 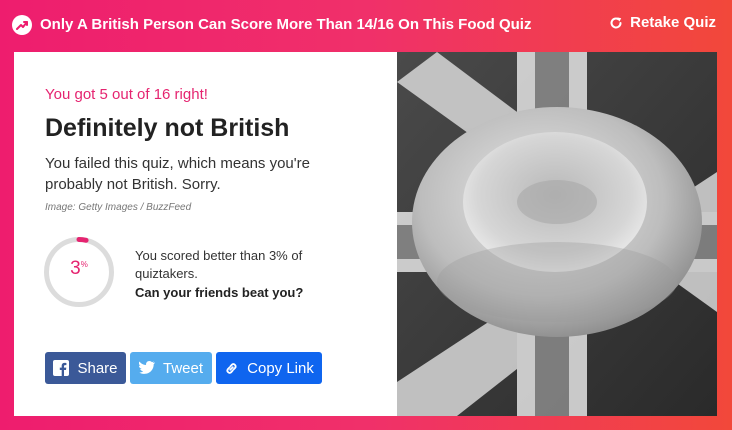 I want to click on copy-link-label: Copy Link, so click(x=280, y=368).